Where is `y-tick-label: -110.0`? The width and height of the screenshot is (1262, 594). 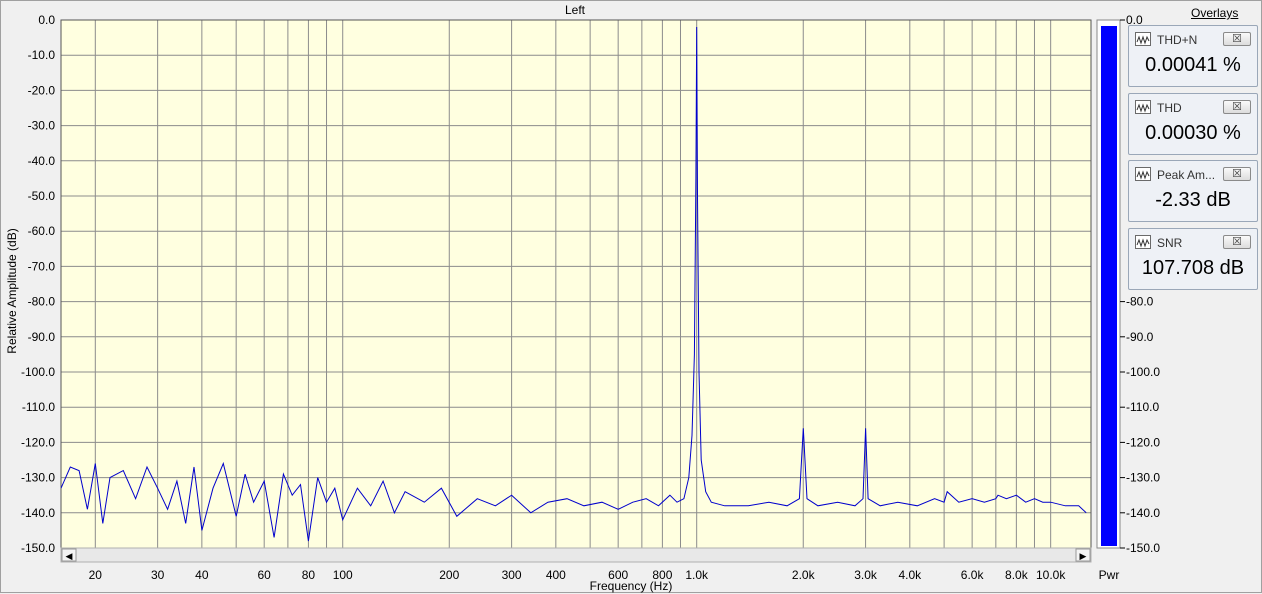
y-tick-label: -110.0 is located at coordinates (38, 407).